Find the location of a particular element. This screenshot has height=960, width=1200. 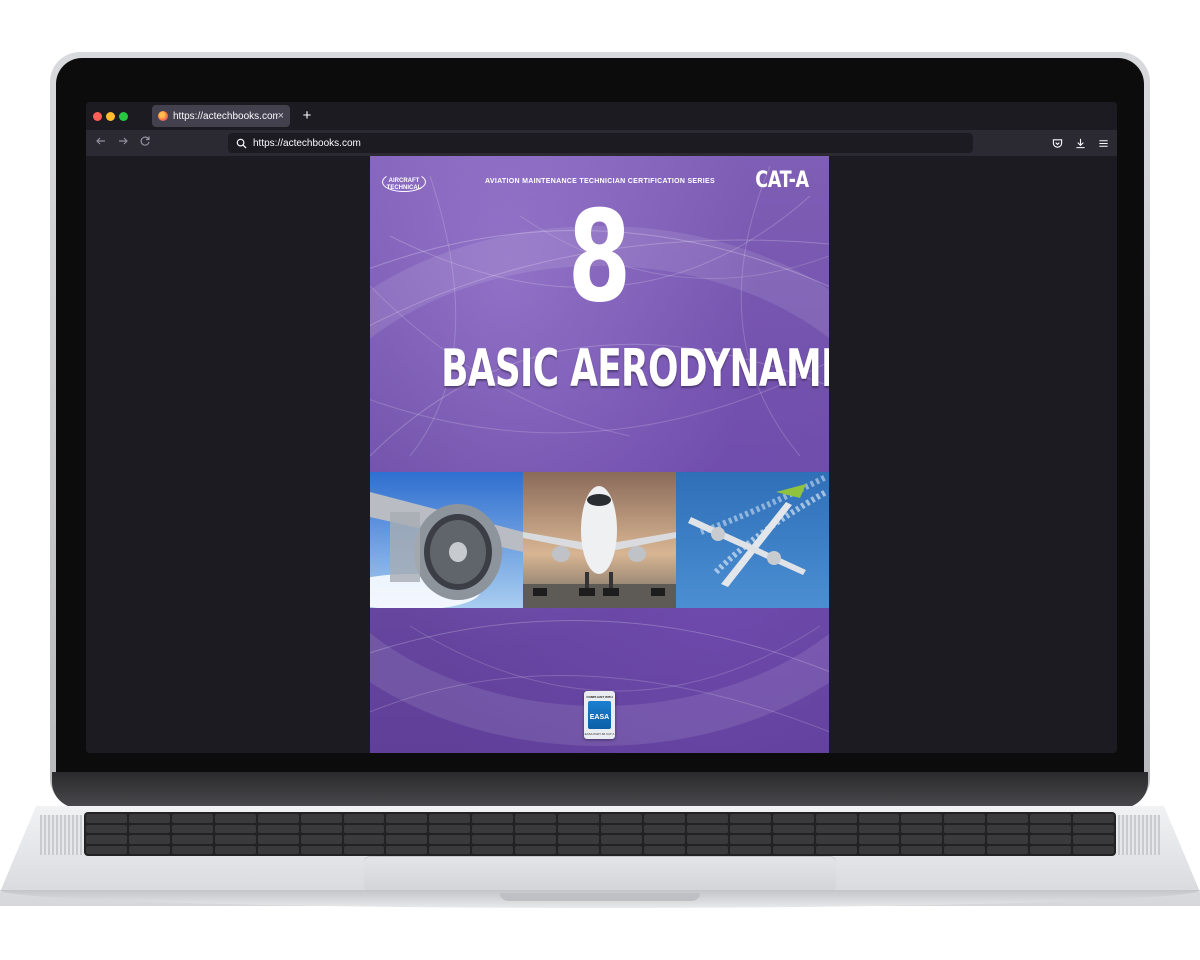

new-tab-button: + is located at coordinates (307, 116).